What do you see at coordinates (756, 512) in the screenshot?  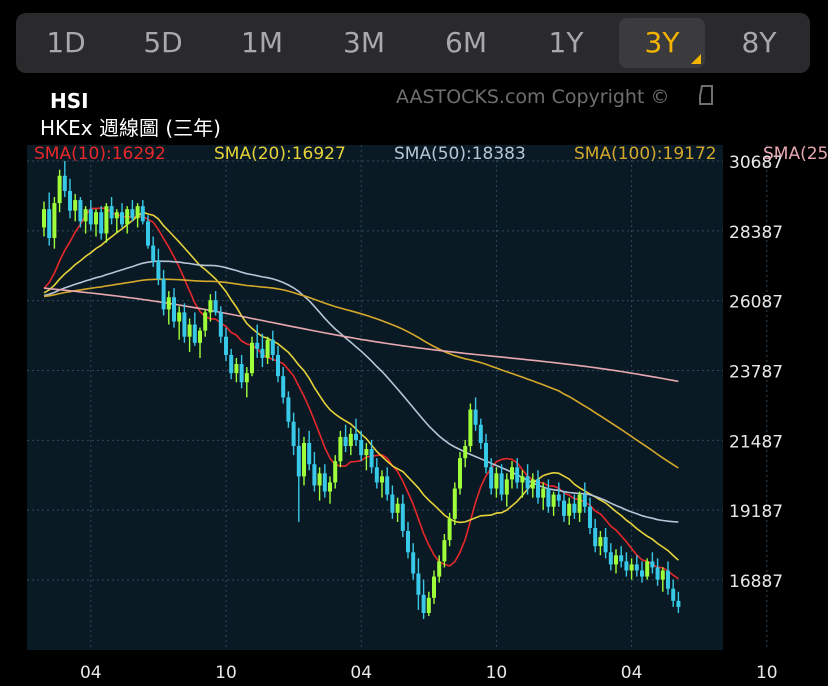 I see `y-tick-label: 19187` at bounding box center [756, 512].